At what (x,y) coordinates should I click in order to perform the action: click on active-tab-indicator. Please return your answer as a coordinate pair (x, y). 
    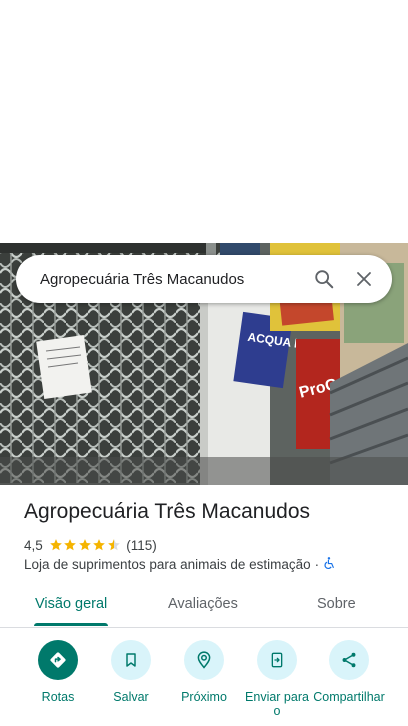
    Looking at the image, I should click on (71, 624).